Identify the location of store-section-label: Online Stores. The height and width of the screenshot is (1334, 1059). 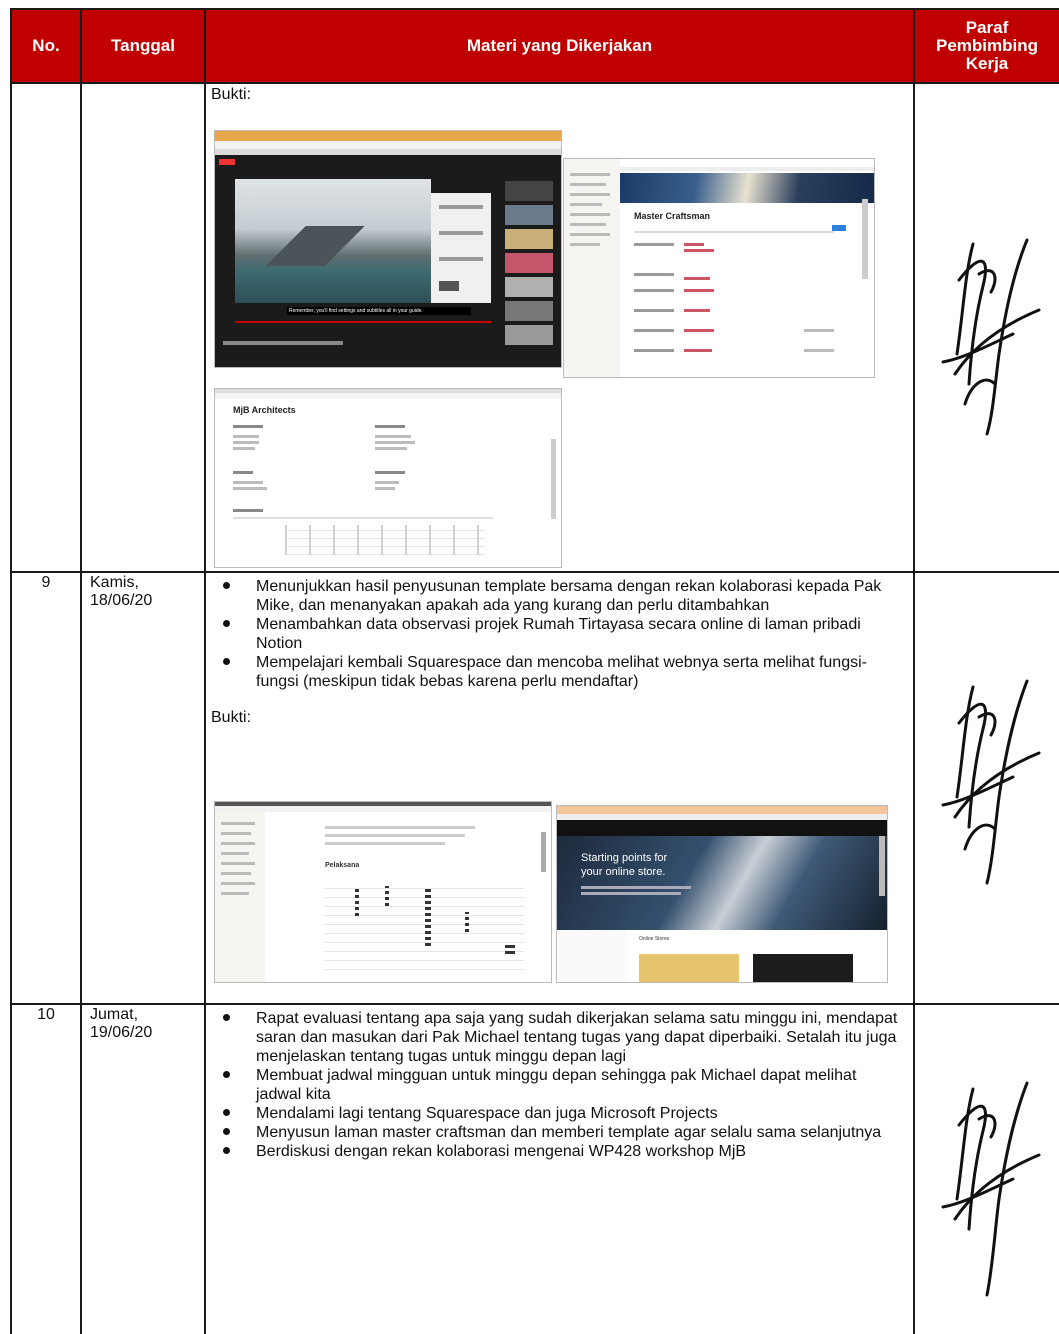
(654, 939).